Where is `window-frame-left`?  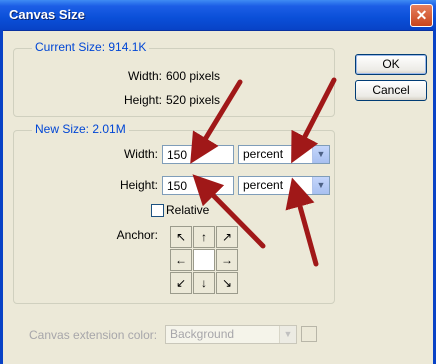
window-frame-left is located at coordinates (1, 197).